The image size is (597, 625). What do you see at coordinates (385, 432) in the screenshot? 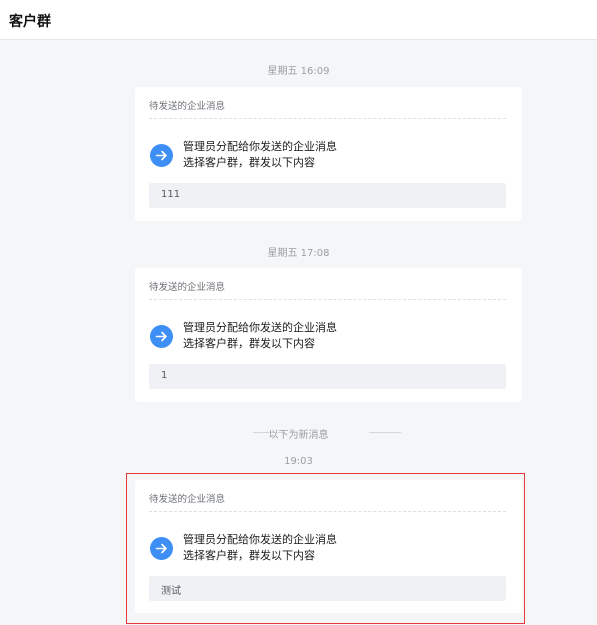
I see `divider-line-right` at bounding box center [385, 432].